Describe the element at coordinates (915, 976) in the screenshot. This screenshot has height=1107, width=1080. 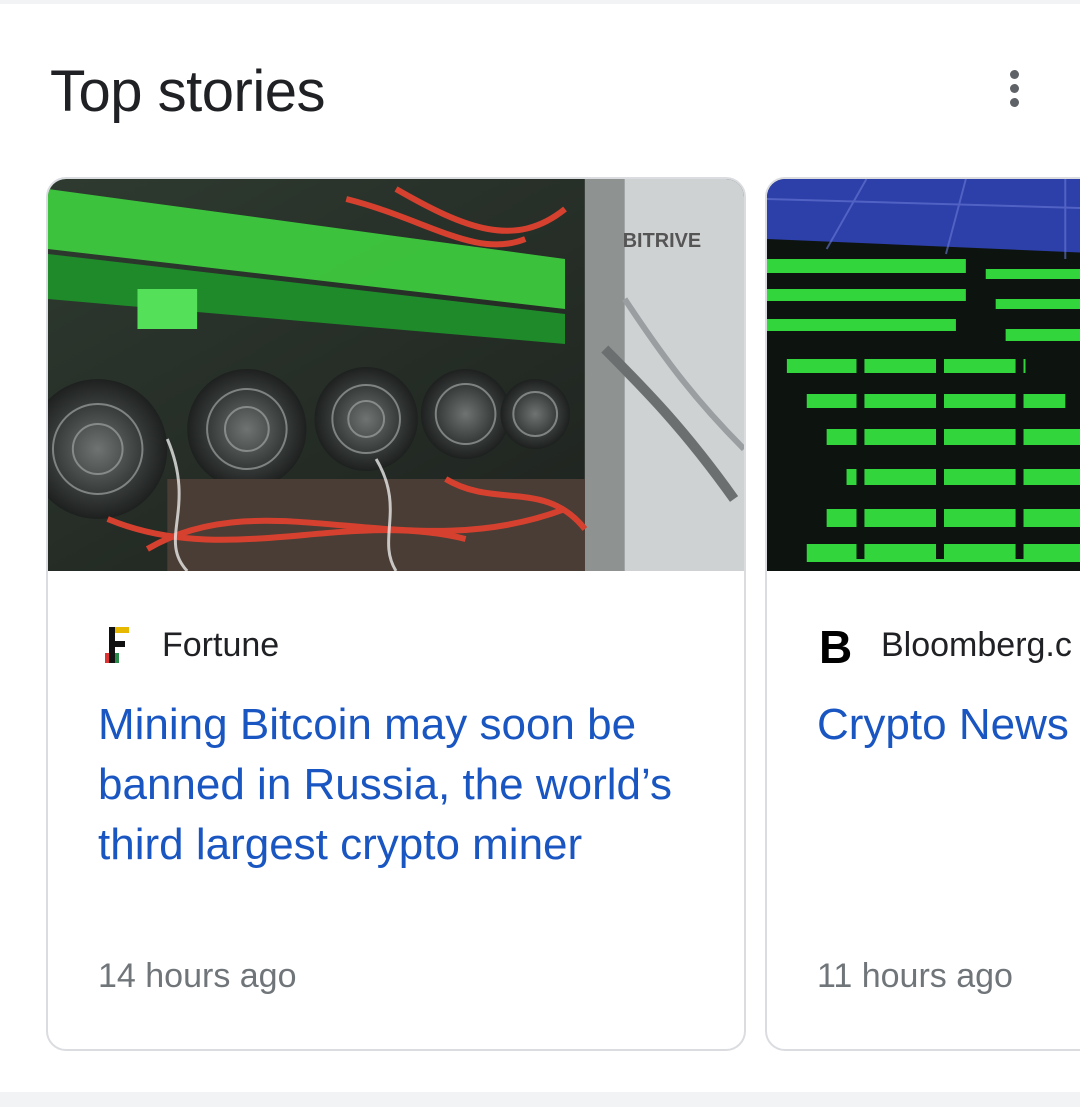
I see `story-timestamp: 11 hours ago` at that location.